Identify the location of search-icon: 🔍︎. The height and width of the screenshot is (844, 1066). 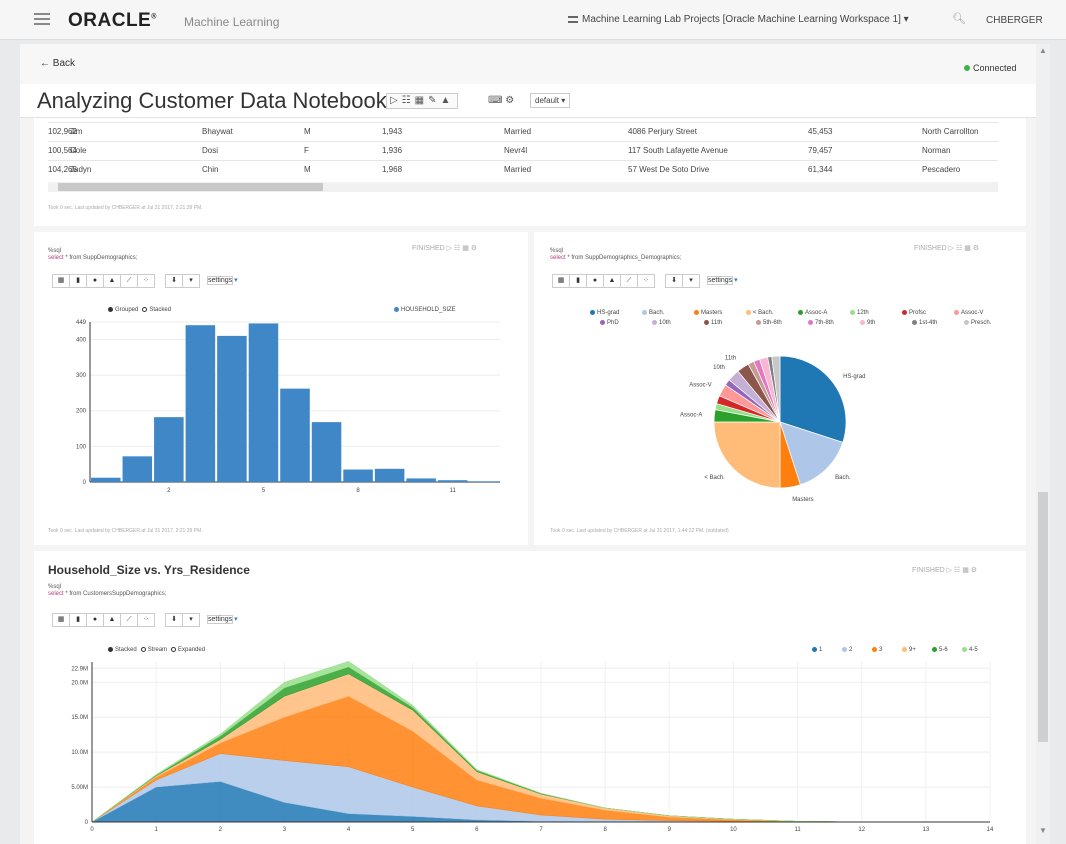
(959, 18).